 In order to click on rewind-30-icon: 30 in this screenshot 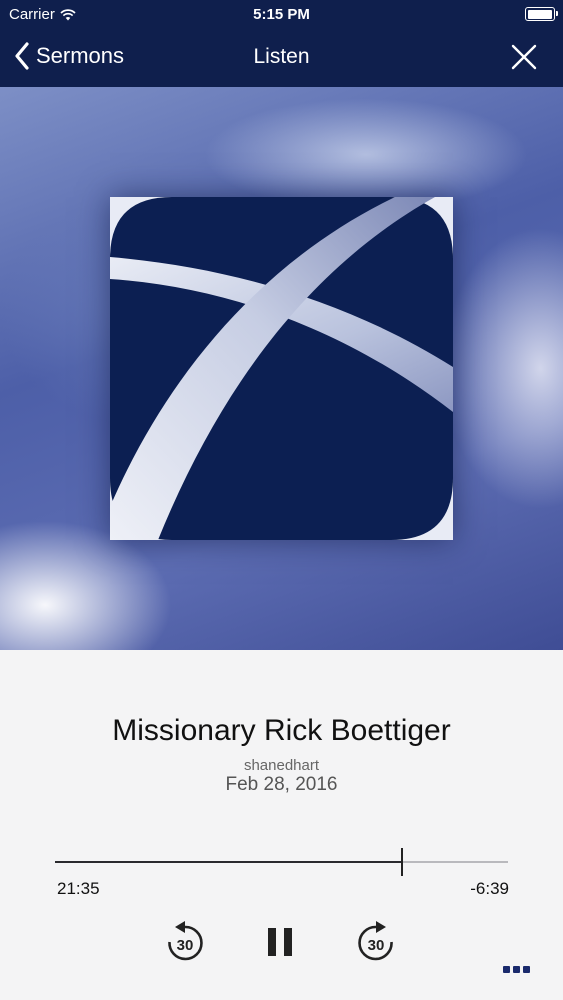, I will do `click(185, 941)`.